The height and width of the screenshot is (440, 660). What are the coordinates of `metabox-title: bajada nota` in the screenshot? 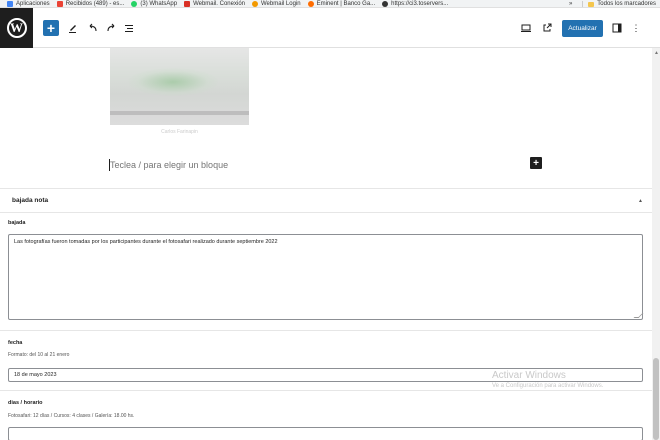 It's located at (30, 200).